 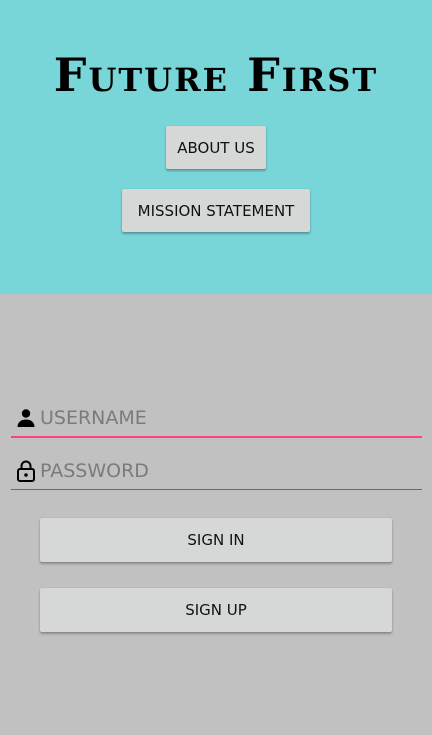 What do you see at coordinates (216, 210) in the screenshot?
I see `mission-statement-button: MISSION STATEMENT` at bounding box center [216, 210].